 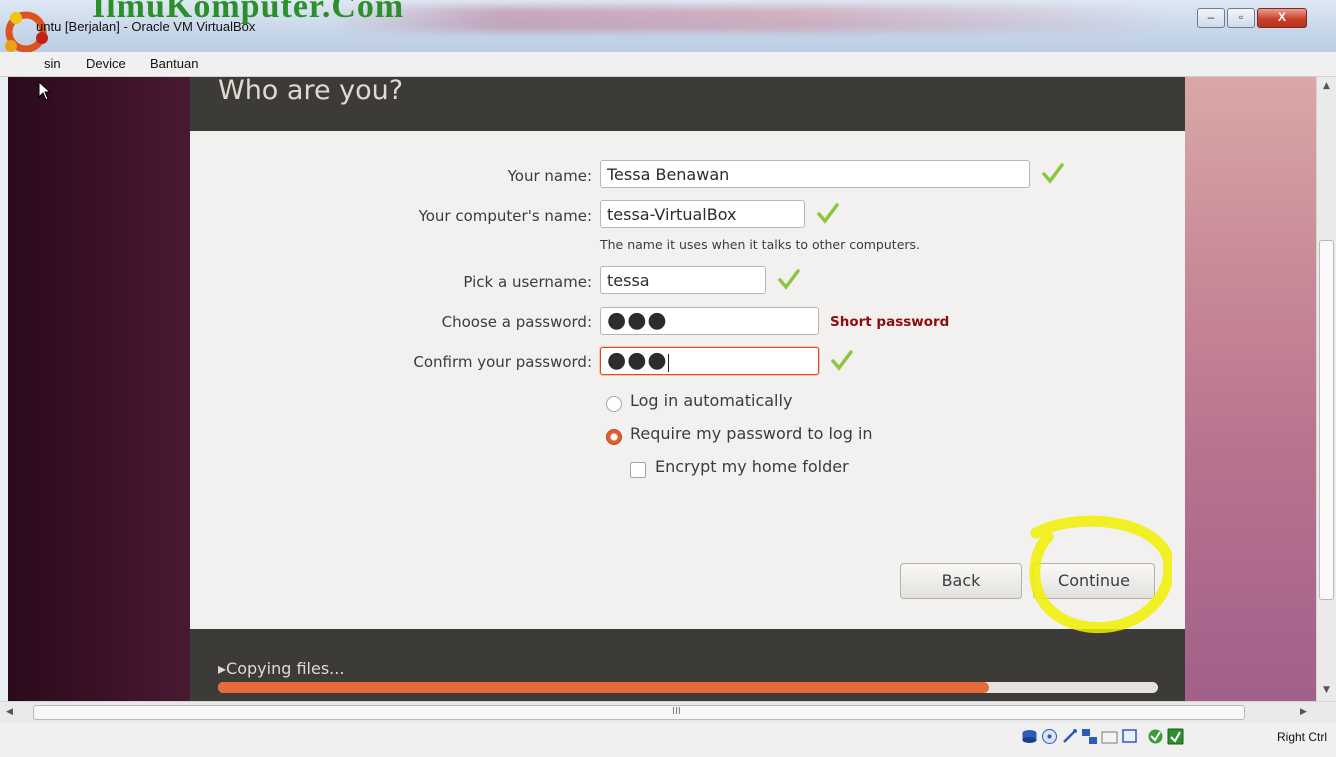 What do you see at coordinates (1326, 86) in the screenshot?
I see `scroll-up-arrow-icon: ▲` at bounding box center [1326, 86].